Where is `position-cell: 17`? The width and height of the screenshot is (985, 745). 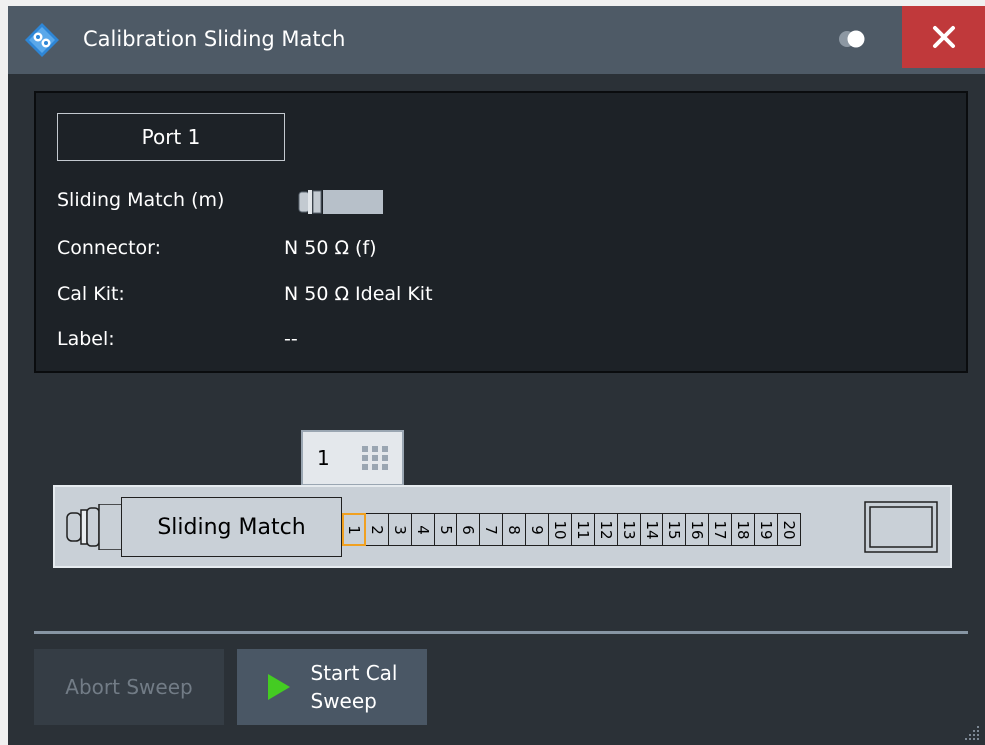
position-cell: 17 is located at coordinates (720, 529).